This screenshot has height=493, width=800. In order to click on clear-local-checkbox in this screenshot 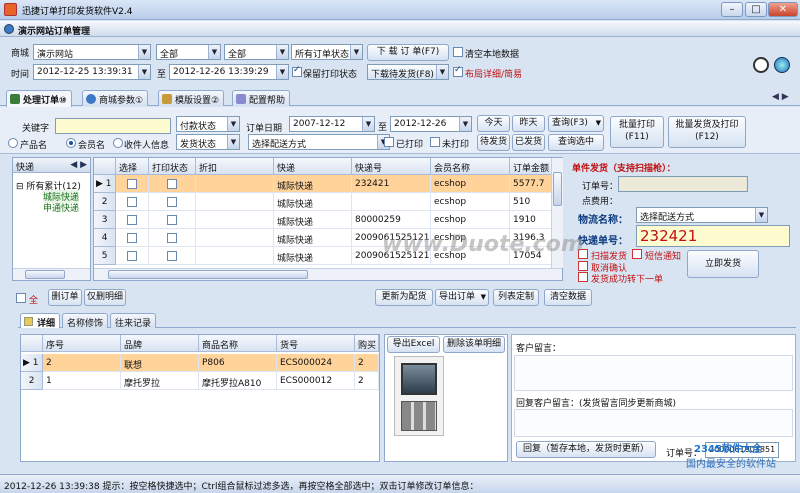, I will do `click(458, 52)`.